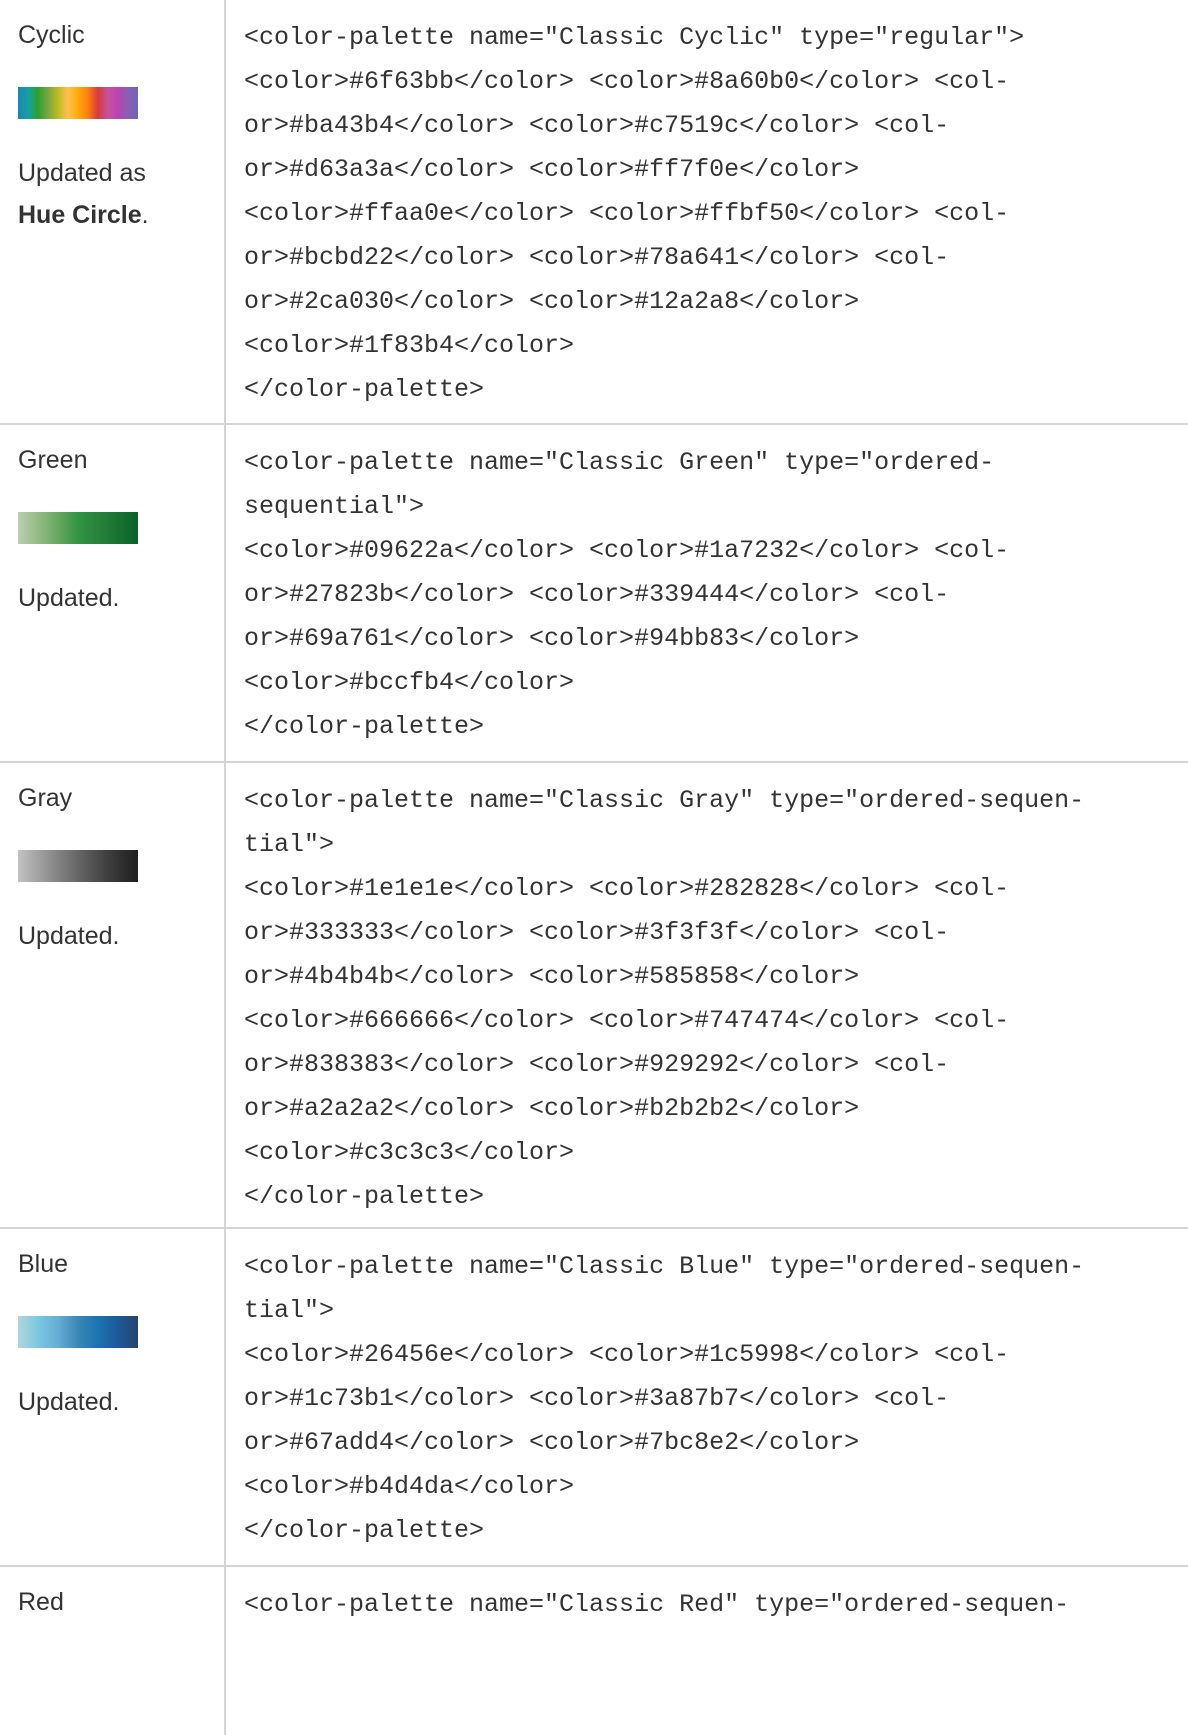 The height and width of the screenshot is (1735, 1188). Describe the element at coordinates (53, 460) in the screenshot. I see `palette-name: Green` at that location.